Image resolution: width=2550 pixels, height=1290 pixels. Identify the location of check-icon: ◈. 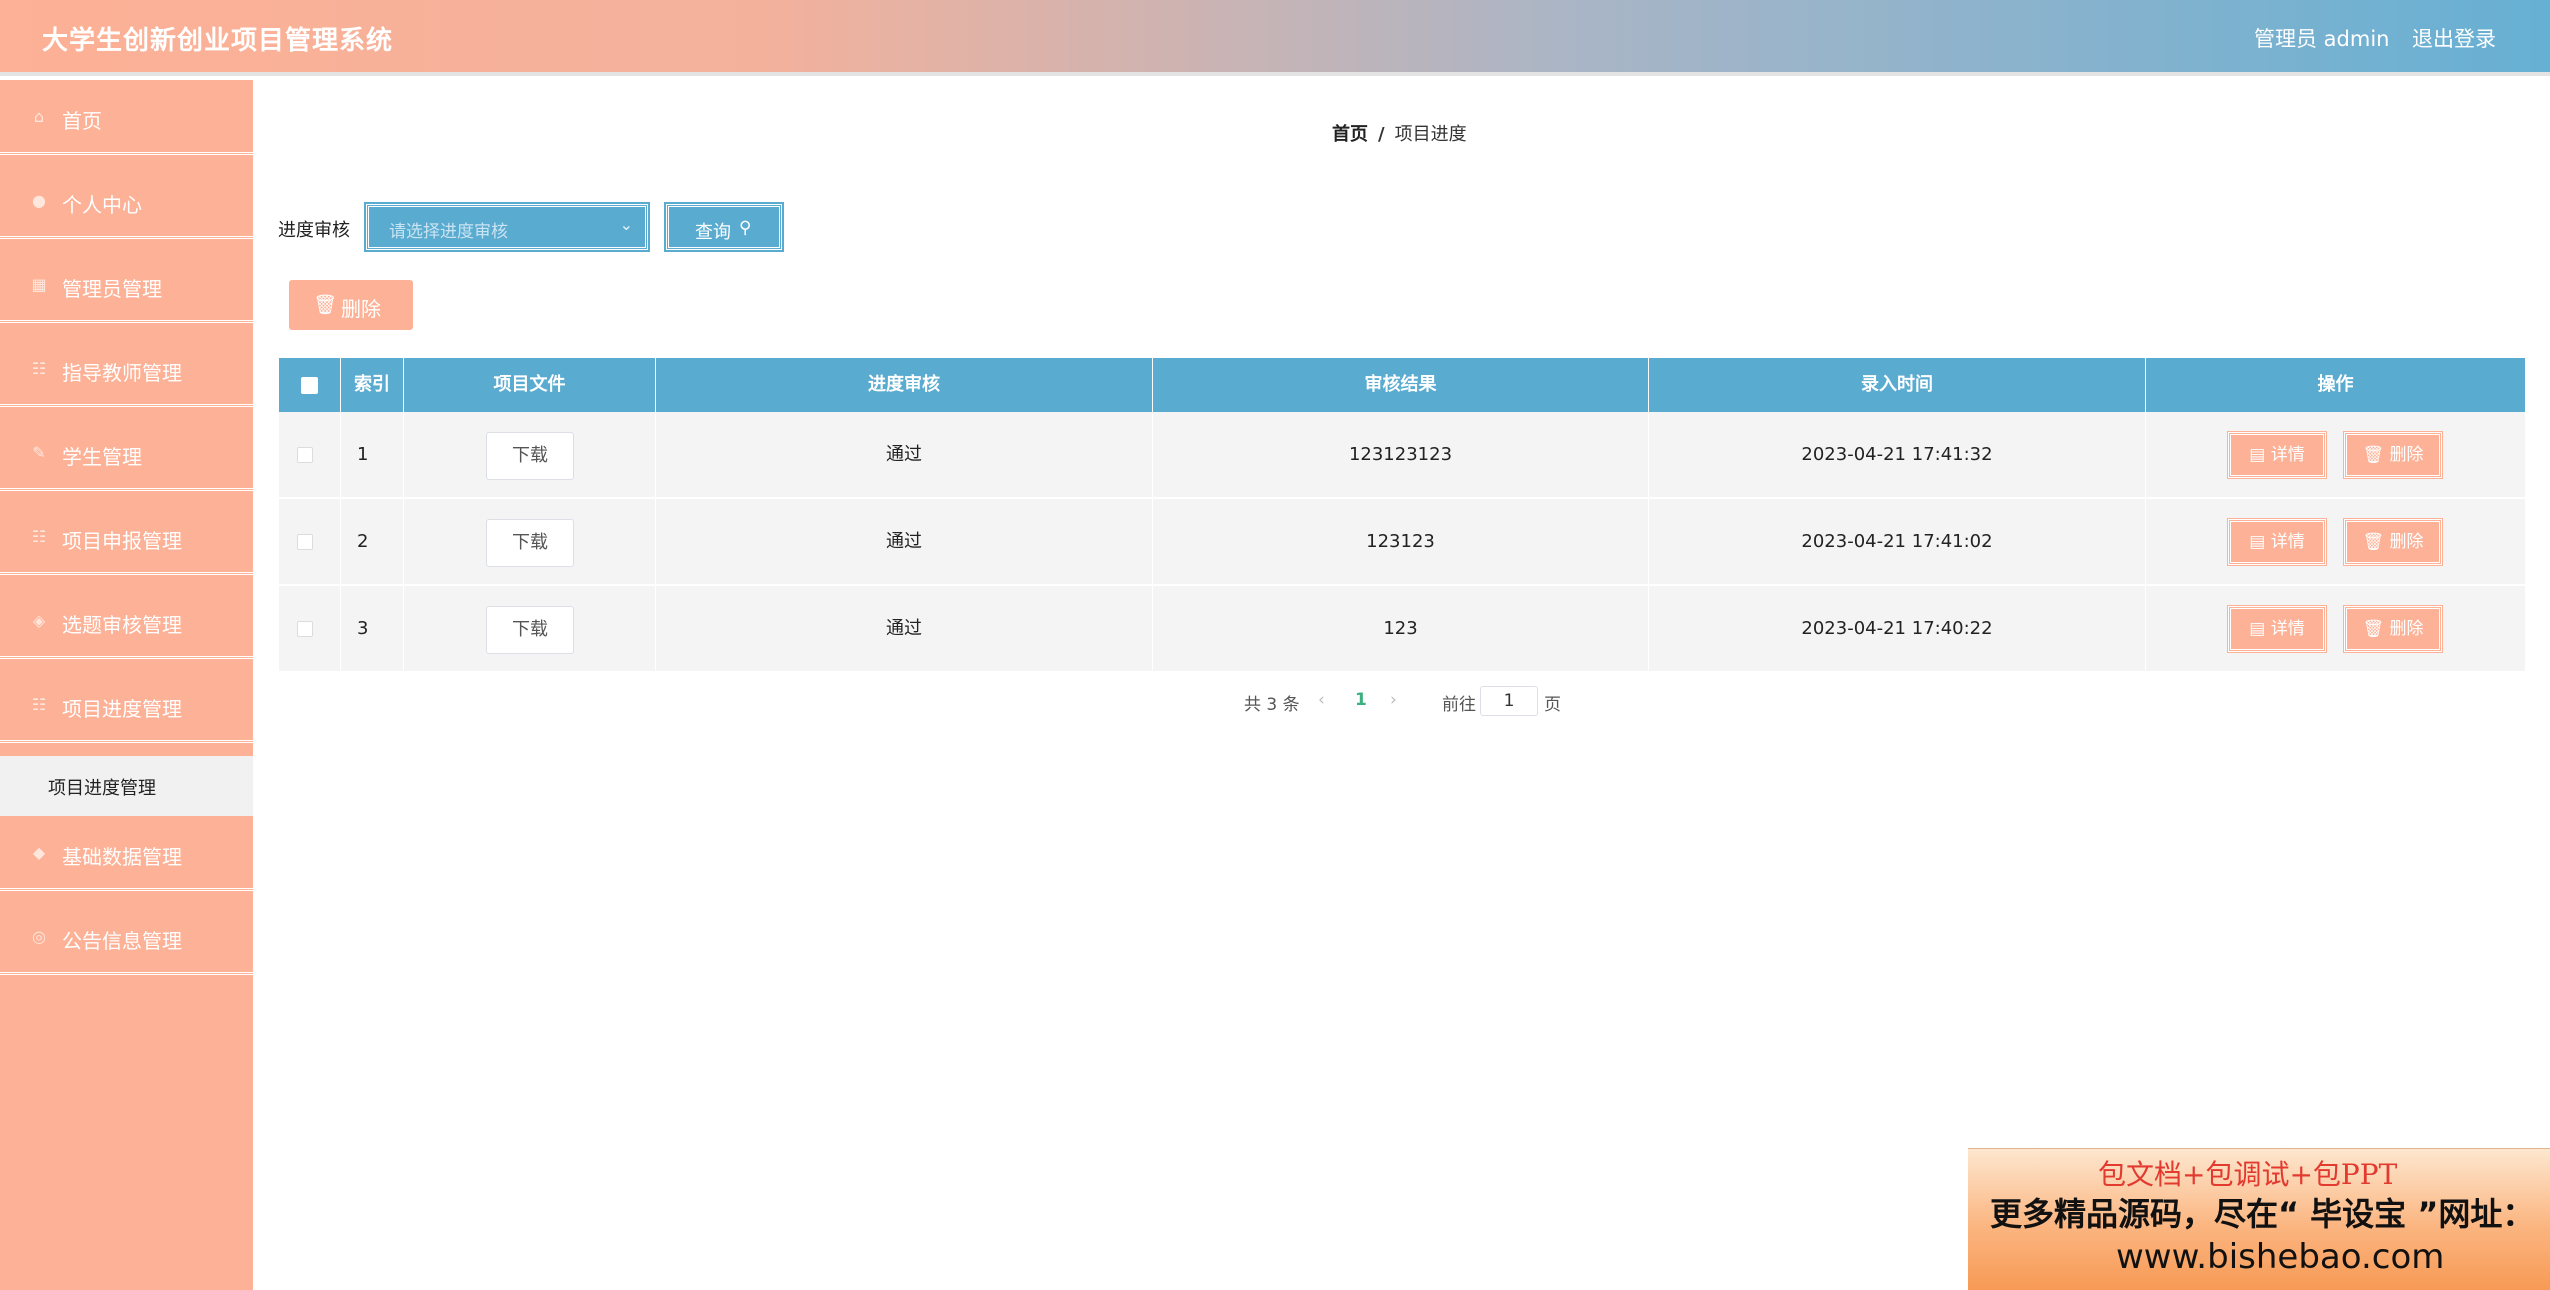
(39, 620).